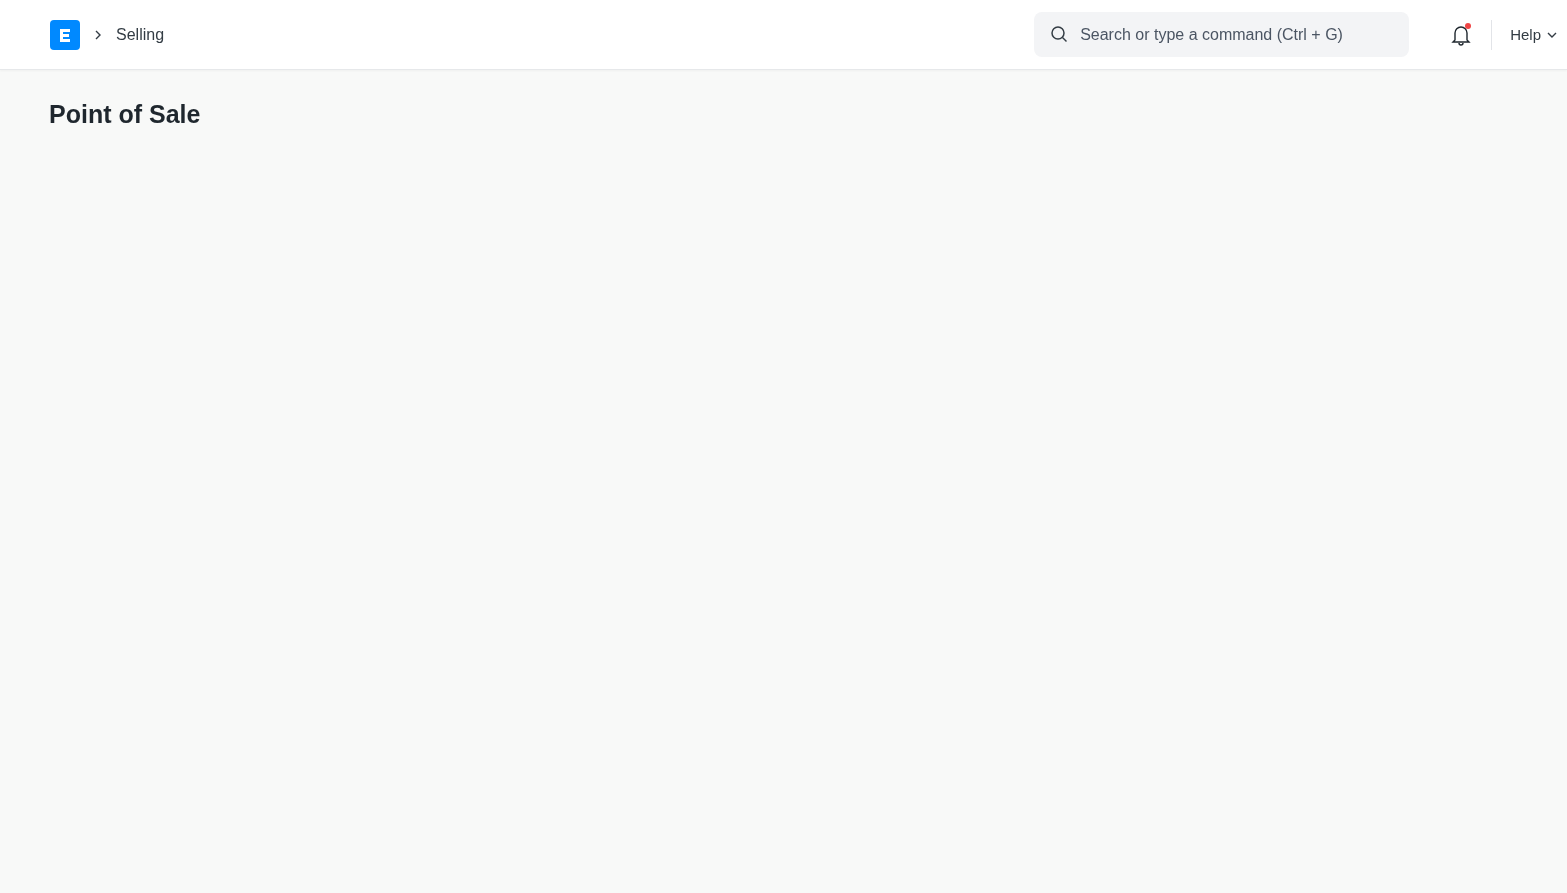 This screenshot has width=1567, height=893. I want to click on help-menu-button: Help, so click(1533, 34).